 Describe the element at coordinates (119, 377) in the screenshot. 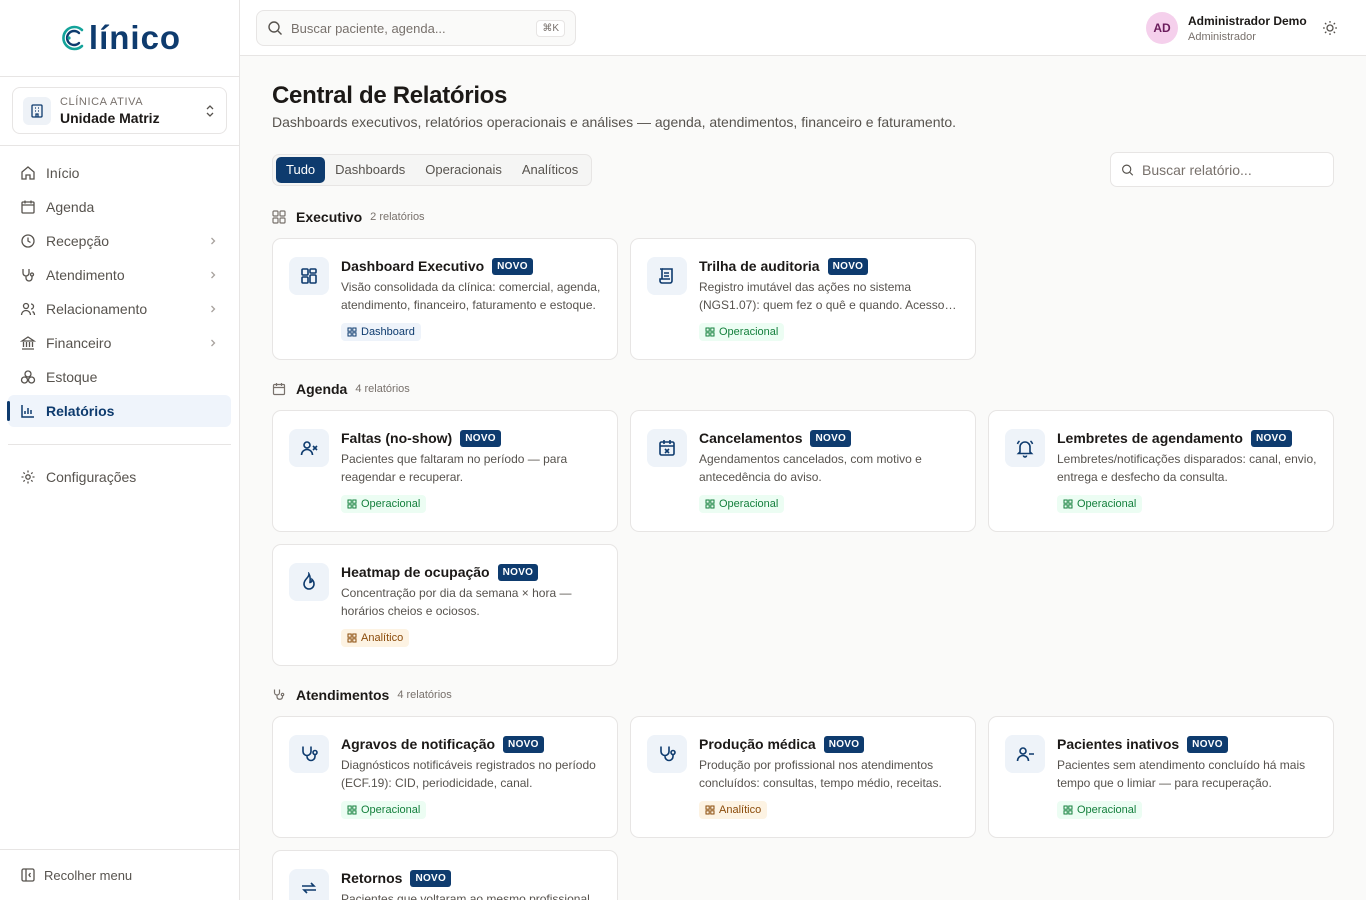

I see `sidebar-item-estoque: Estoque` at that location.